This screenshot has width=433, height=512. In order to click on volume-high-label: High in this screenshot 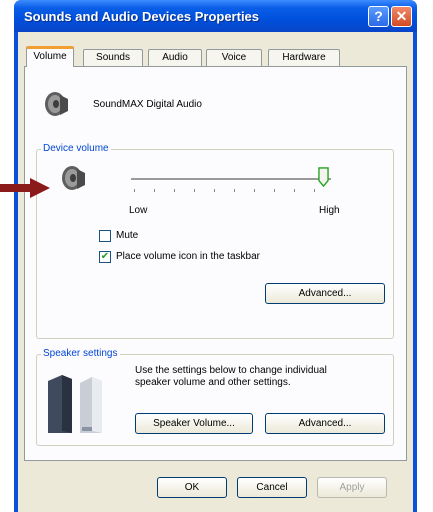, I will do `click(329, 210)`.